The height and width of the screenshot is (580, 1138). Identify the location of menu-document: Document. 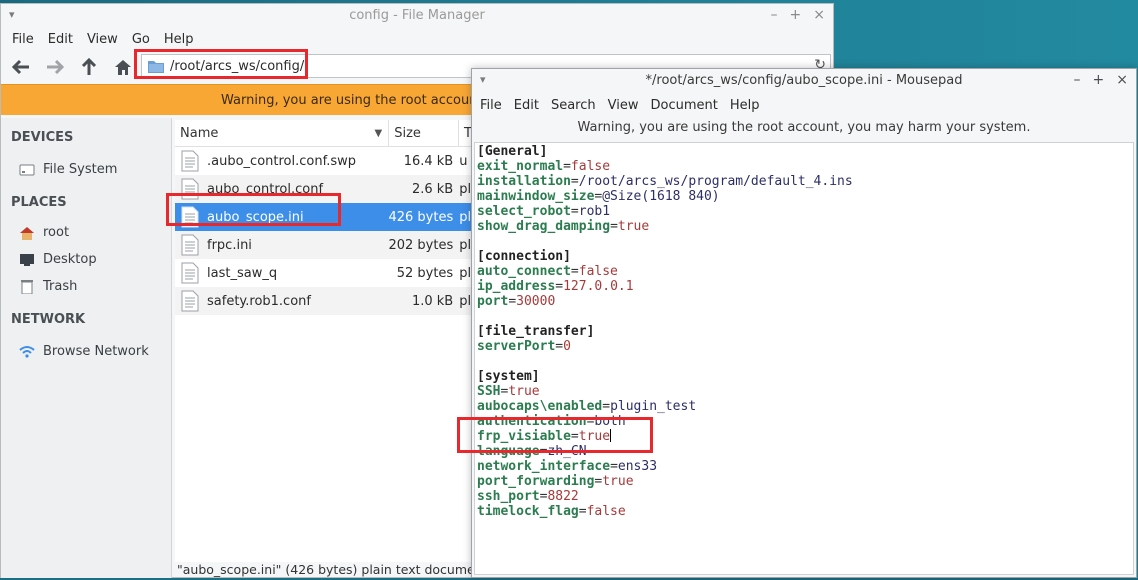
(683, 105).